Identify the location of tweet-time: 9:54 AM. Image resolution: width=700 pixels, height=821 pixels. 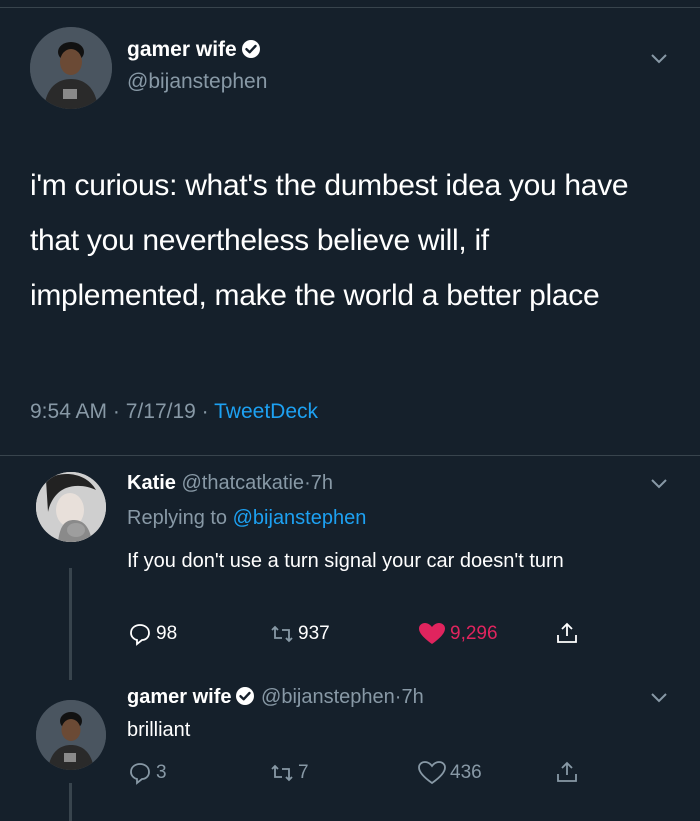
(69, 411).